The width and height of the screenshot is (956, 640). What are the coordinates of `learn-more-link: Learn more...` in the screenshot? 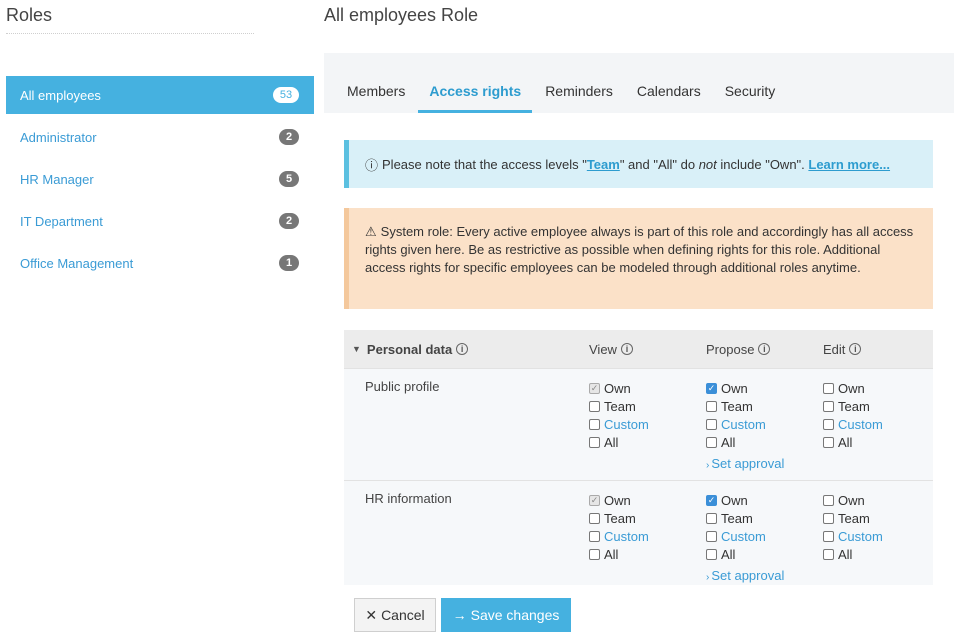 It's located at (849, 164).